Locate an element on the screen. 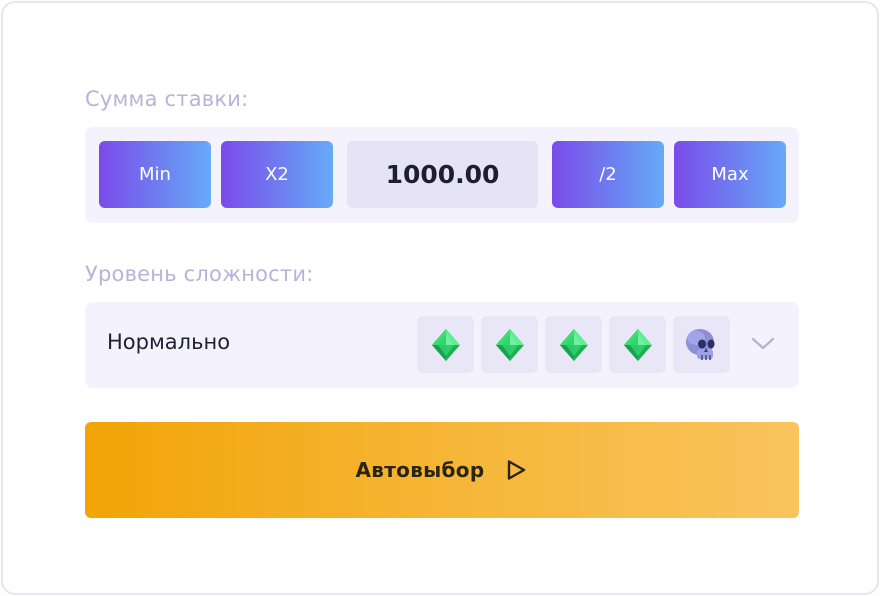 The image size is (880, 596). double-bet-button: X2 is located at coordinates (277, 174).